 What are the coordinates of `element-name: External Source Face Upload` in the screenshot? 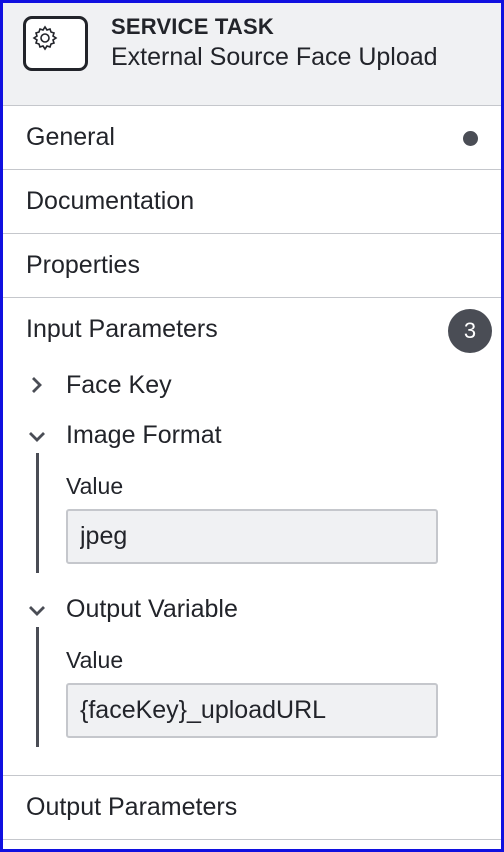 It's located at (274, 57).